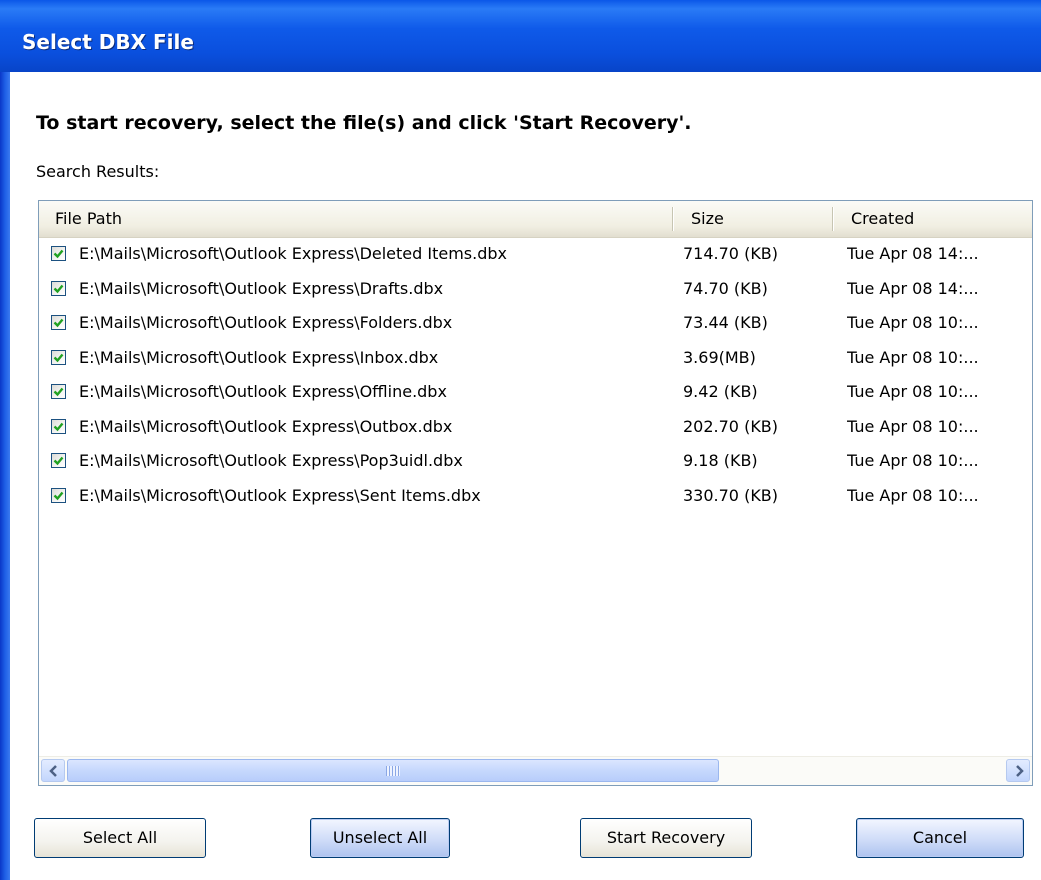  I want to click on horizontal-scrollbar, so click(535, 770).